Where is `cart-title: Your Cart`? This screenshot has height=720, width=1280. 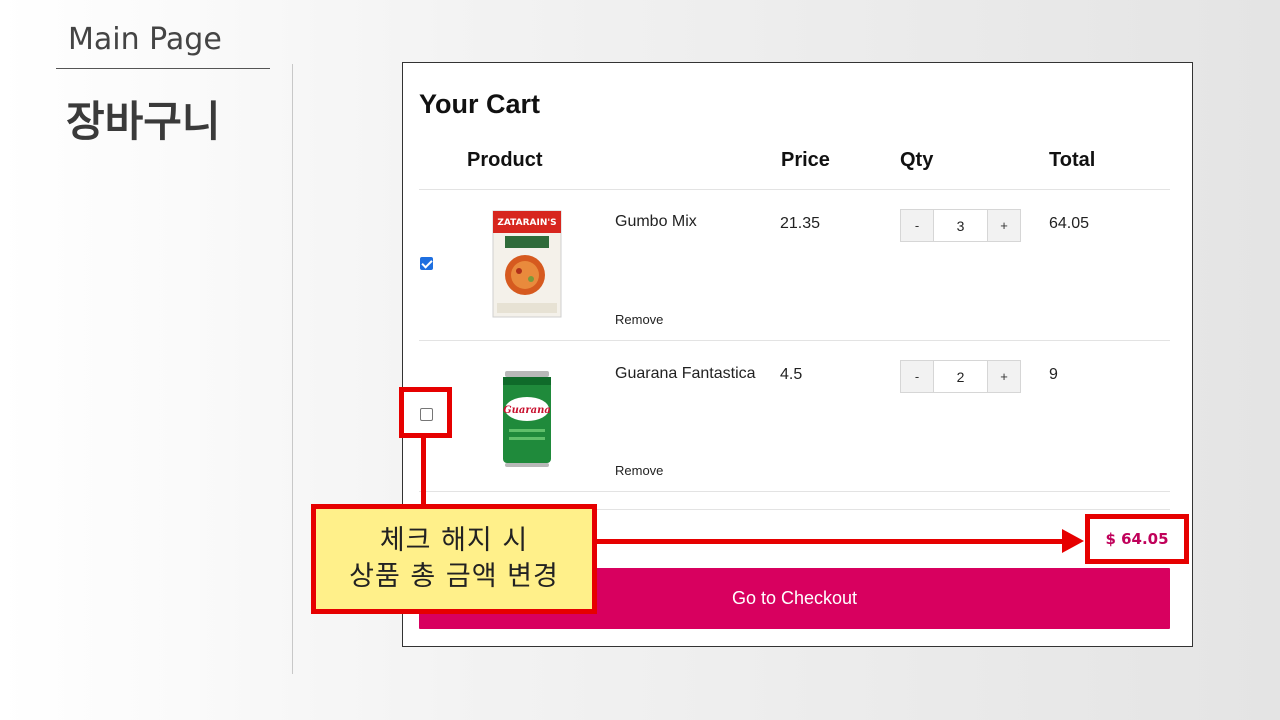 cart-title: Your Cart is located at coordinates (480, 104).